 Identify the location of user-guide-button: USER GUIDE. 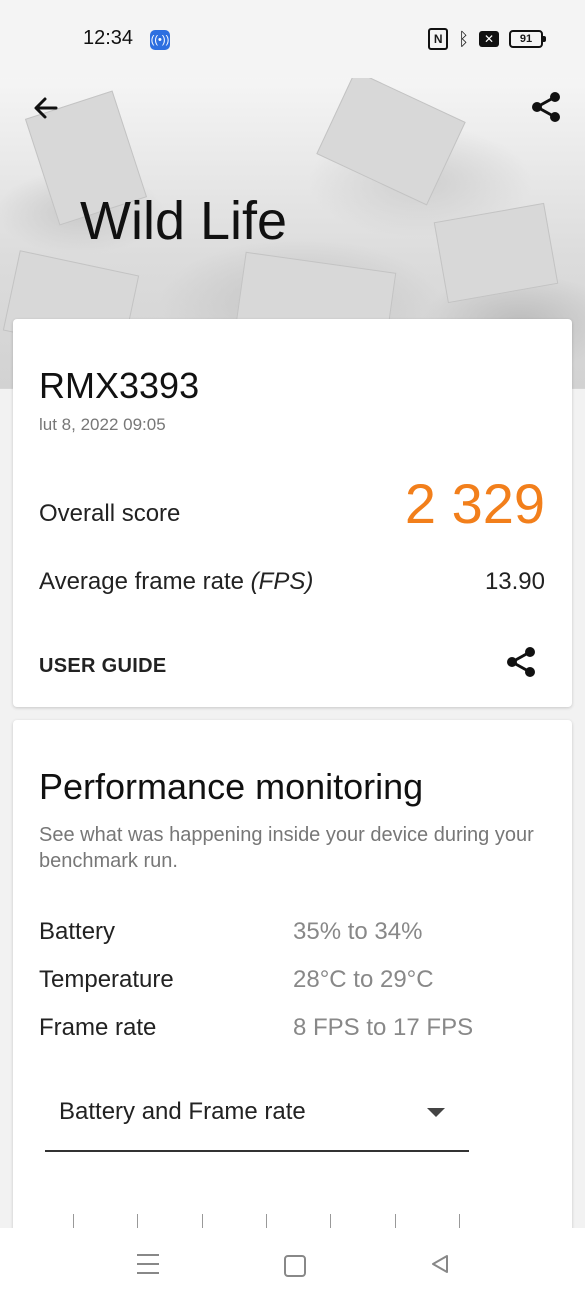
(102, 666).